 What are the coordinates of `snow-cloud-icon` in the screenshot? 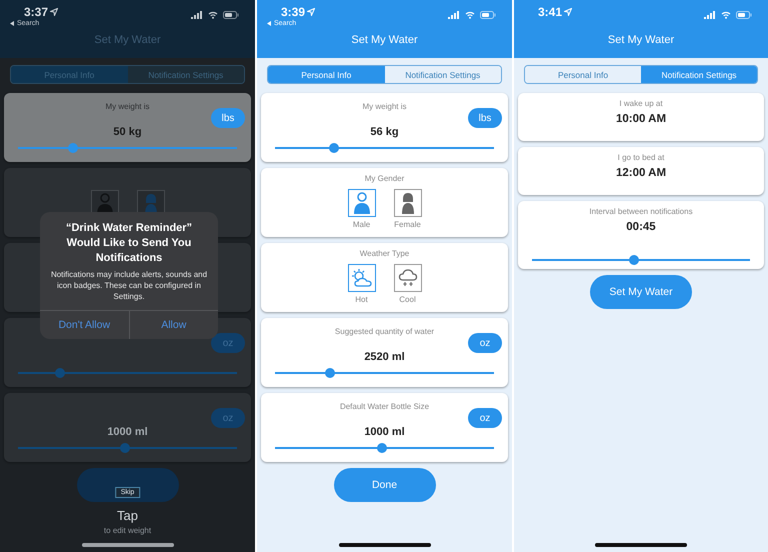 It's located at (408, 278).